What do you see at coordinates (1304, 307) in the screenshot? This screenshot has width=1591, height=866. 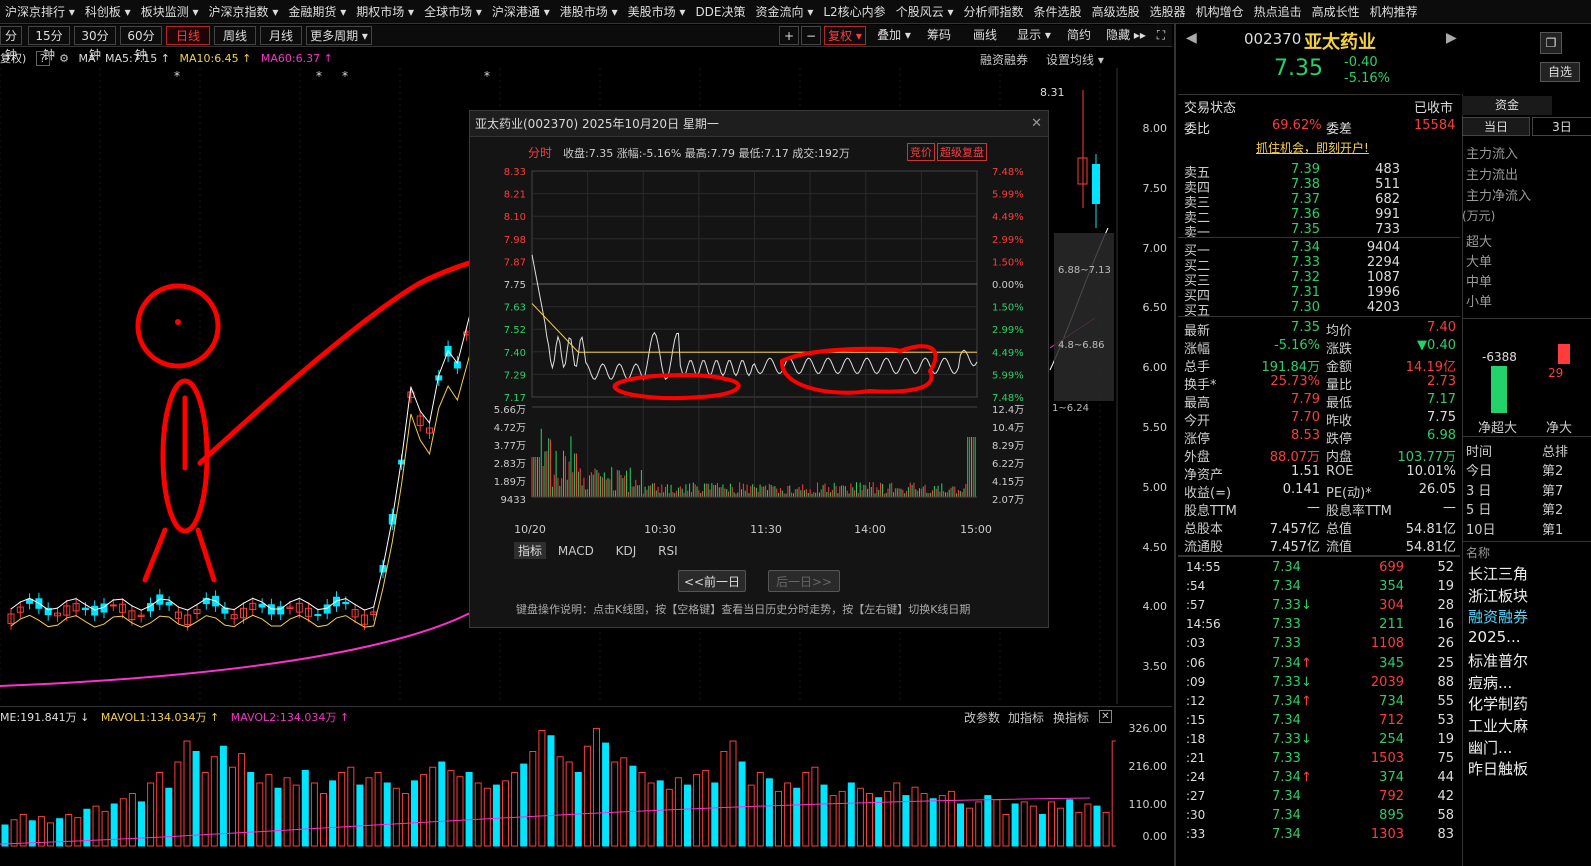 I see `order-price: 7.30` at bounding box center [1304, 307].